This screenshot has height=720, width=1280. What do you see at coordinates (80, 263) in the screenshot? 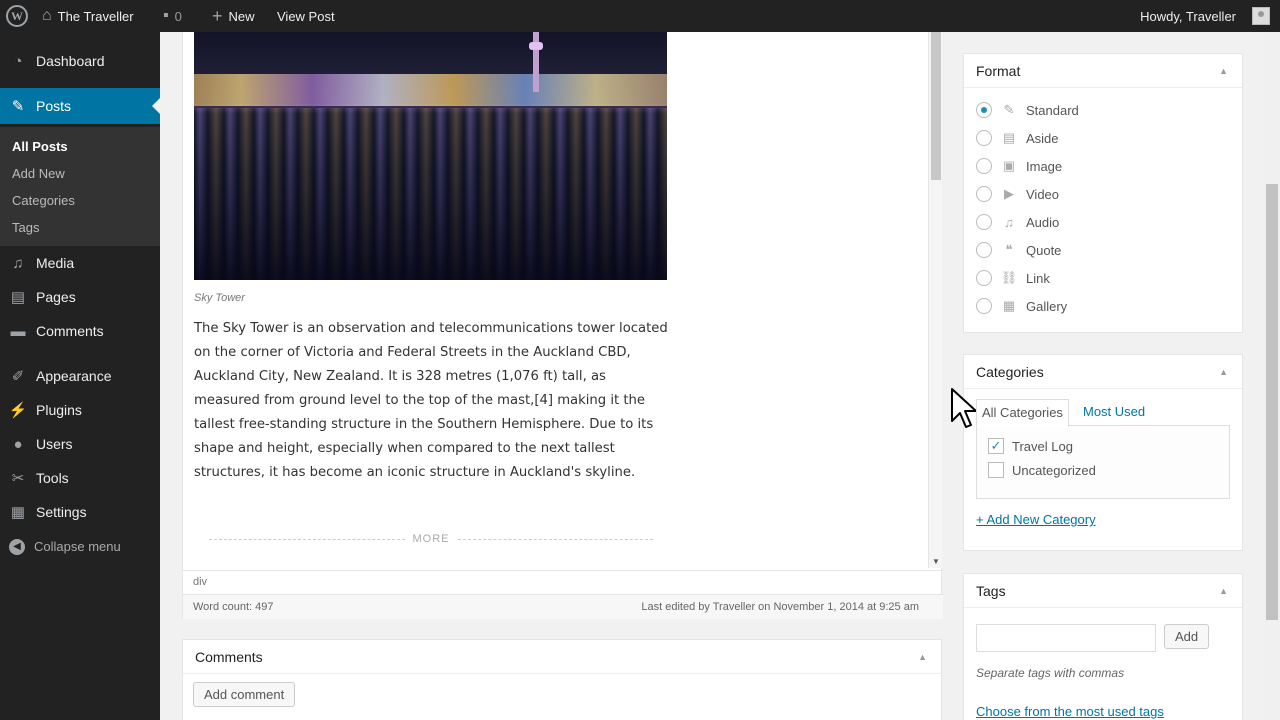
I see `sidebar-item-media: ♫ Media` at bounding box center [80, 263].